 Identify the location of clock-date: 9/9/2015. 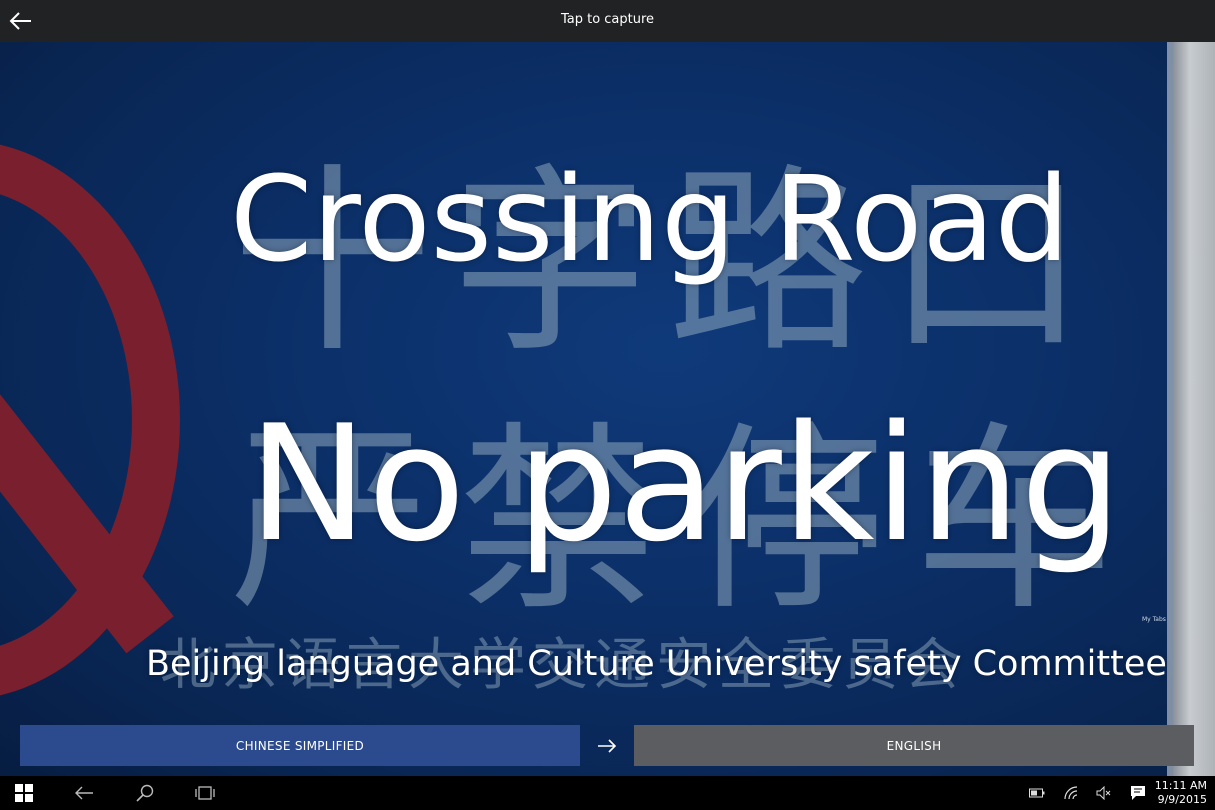
(1182, 799).